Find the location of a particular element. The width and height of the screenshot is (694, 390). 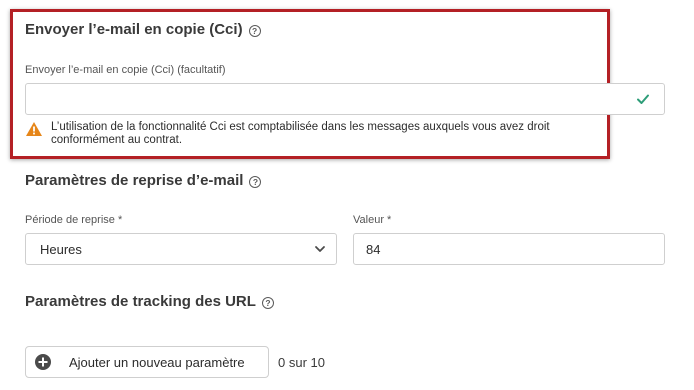

add-parameter-label: Ajouter un nouveau paramètre is located at coordinates (157, 362).